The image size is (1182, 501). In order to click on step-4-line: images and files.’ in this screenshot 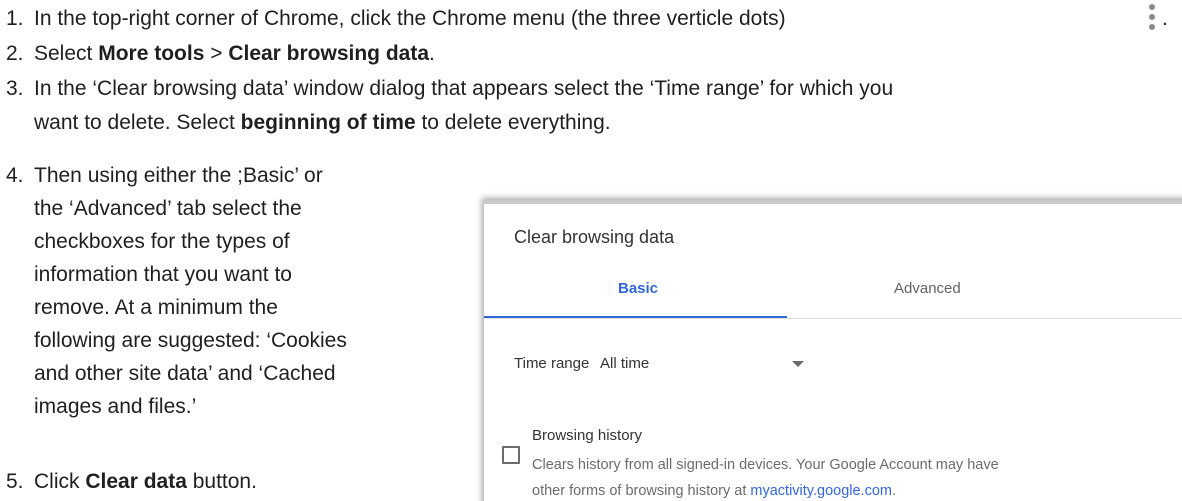, I will do `click(115, 406)`.